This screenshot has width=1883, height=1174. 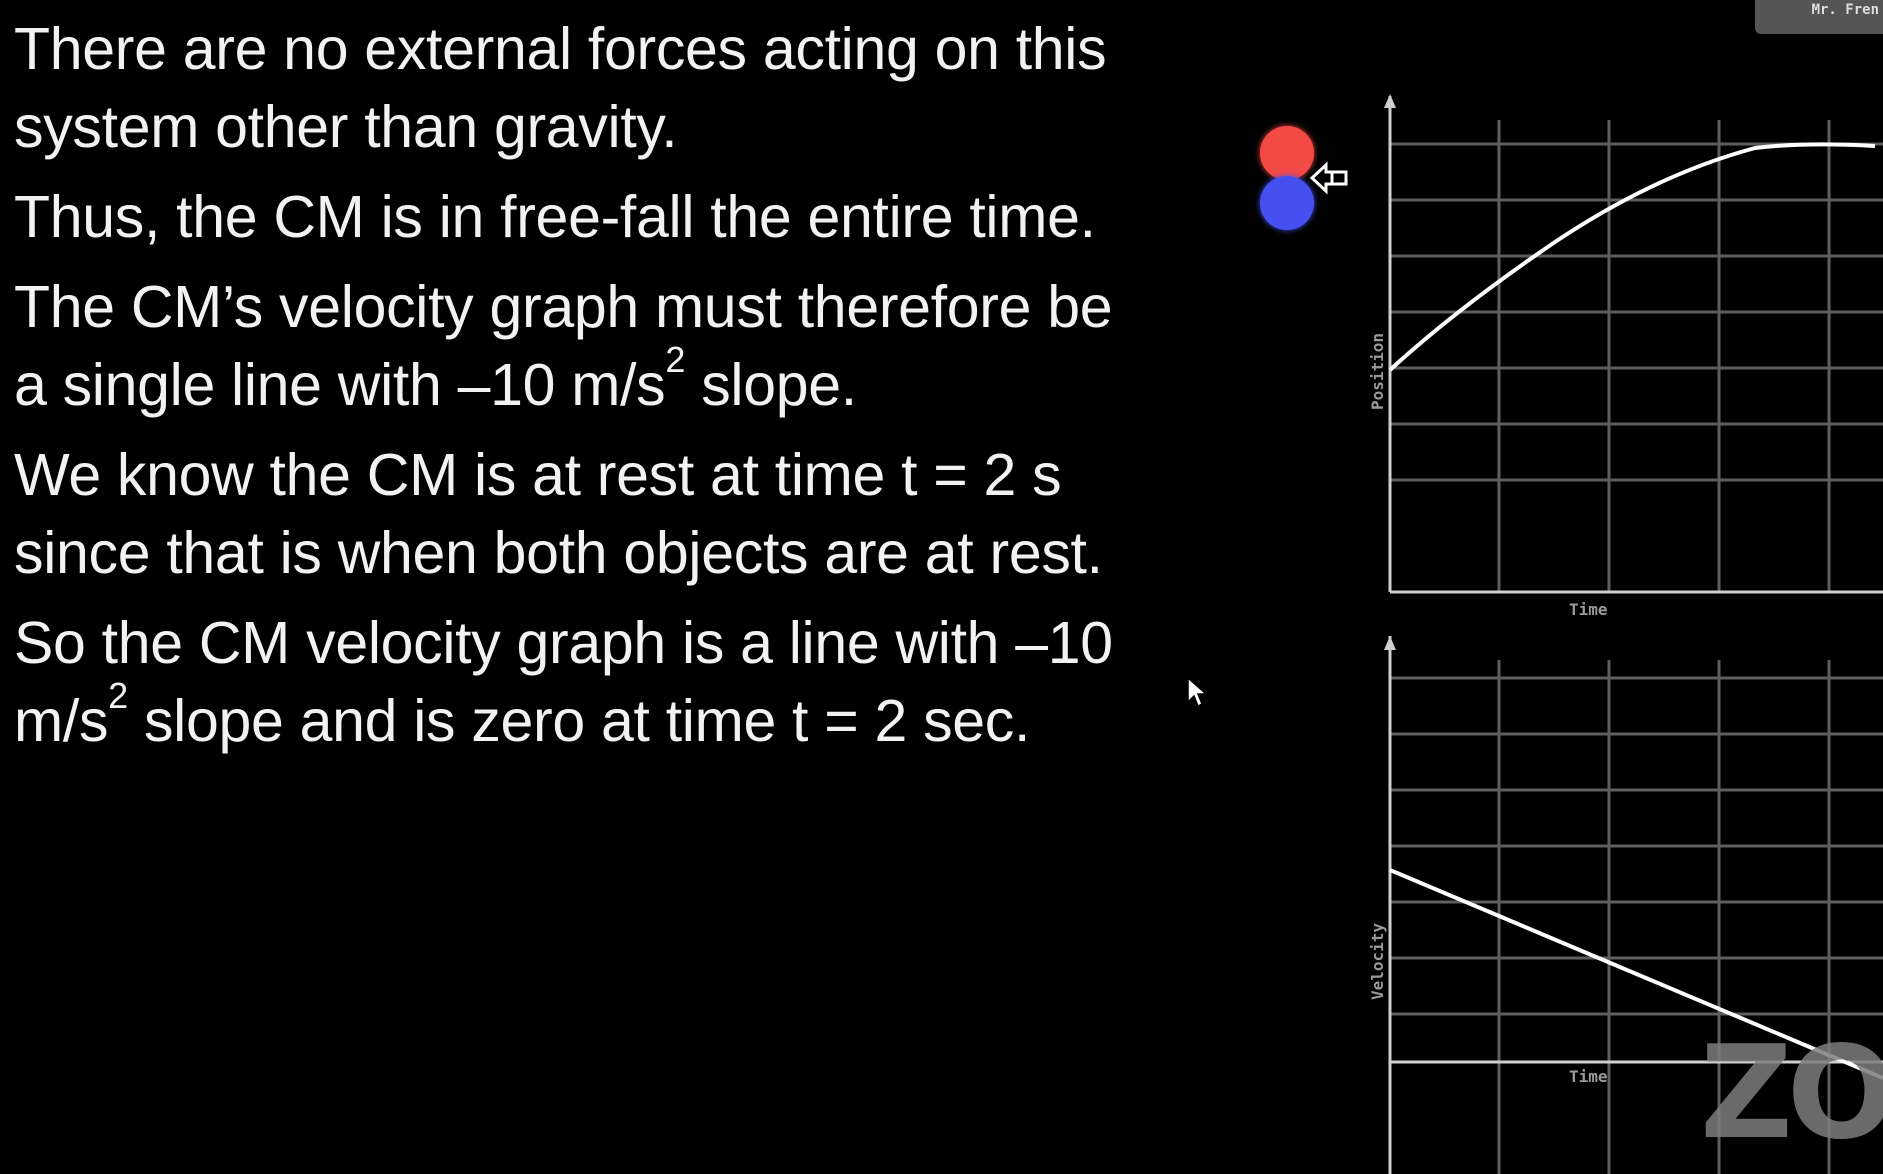 I want to click on mouse-cursor-icon, so click(x=1197, y=692).